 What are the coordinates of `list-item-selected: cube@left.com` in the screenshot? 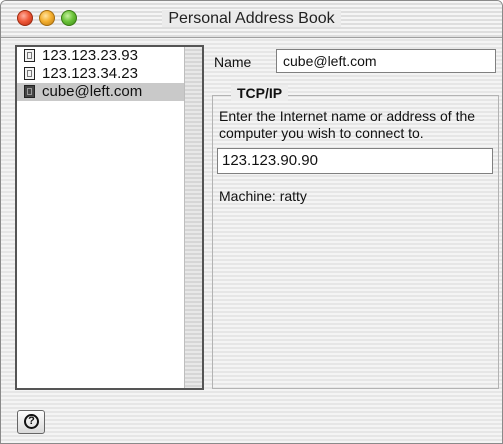 It's located at (100, 92).